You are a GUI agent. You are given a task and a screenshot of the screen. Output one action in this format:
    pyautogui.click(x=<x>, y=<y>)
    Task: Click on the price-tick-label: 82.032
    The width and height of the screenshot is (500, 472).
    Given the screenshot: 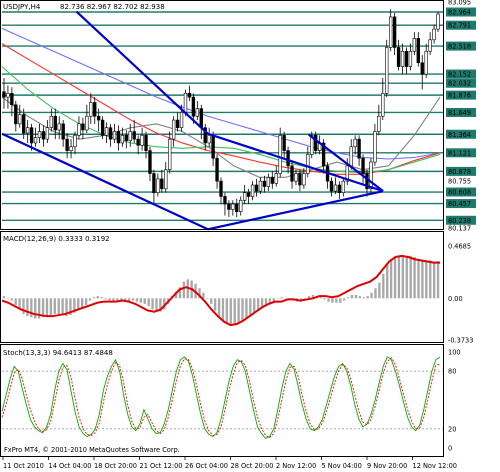 What is the action you would take?
    pyautogui.click(x=459, y=84)
    